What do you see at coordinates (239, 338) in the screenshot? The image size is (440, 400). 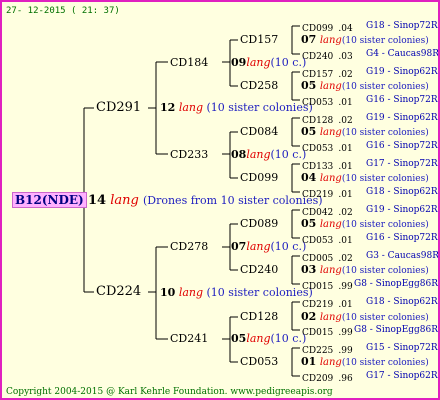 I see `gen2-number: 05` at bounding box center [239, 338].